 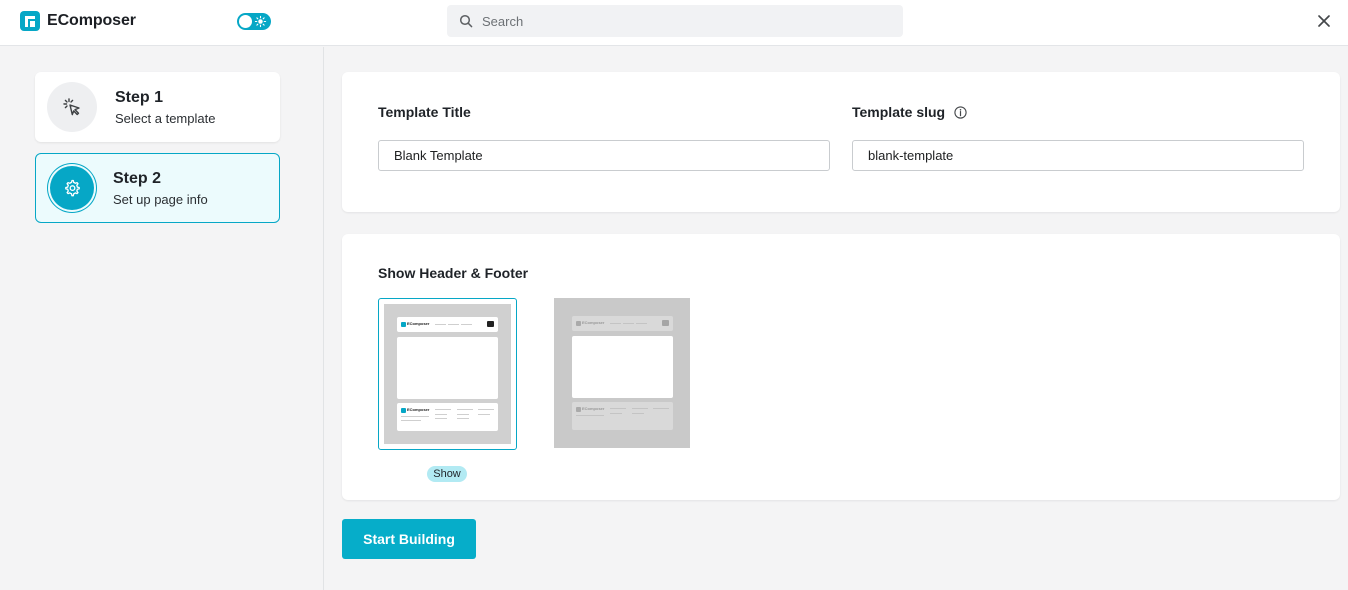 I want to click on step-2-text: Step 2 Set up page info, so click(x=160, y=188).